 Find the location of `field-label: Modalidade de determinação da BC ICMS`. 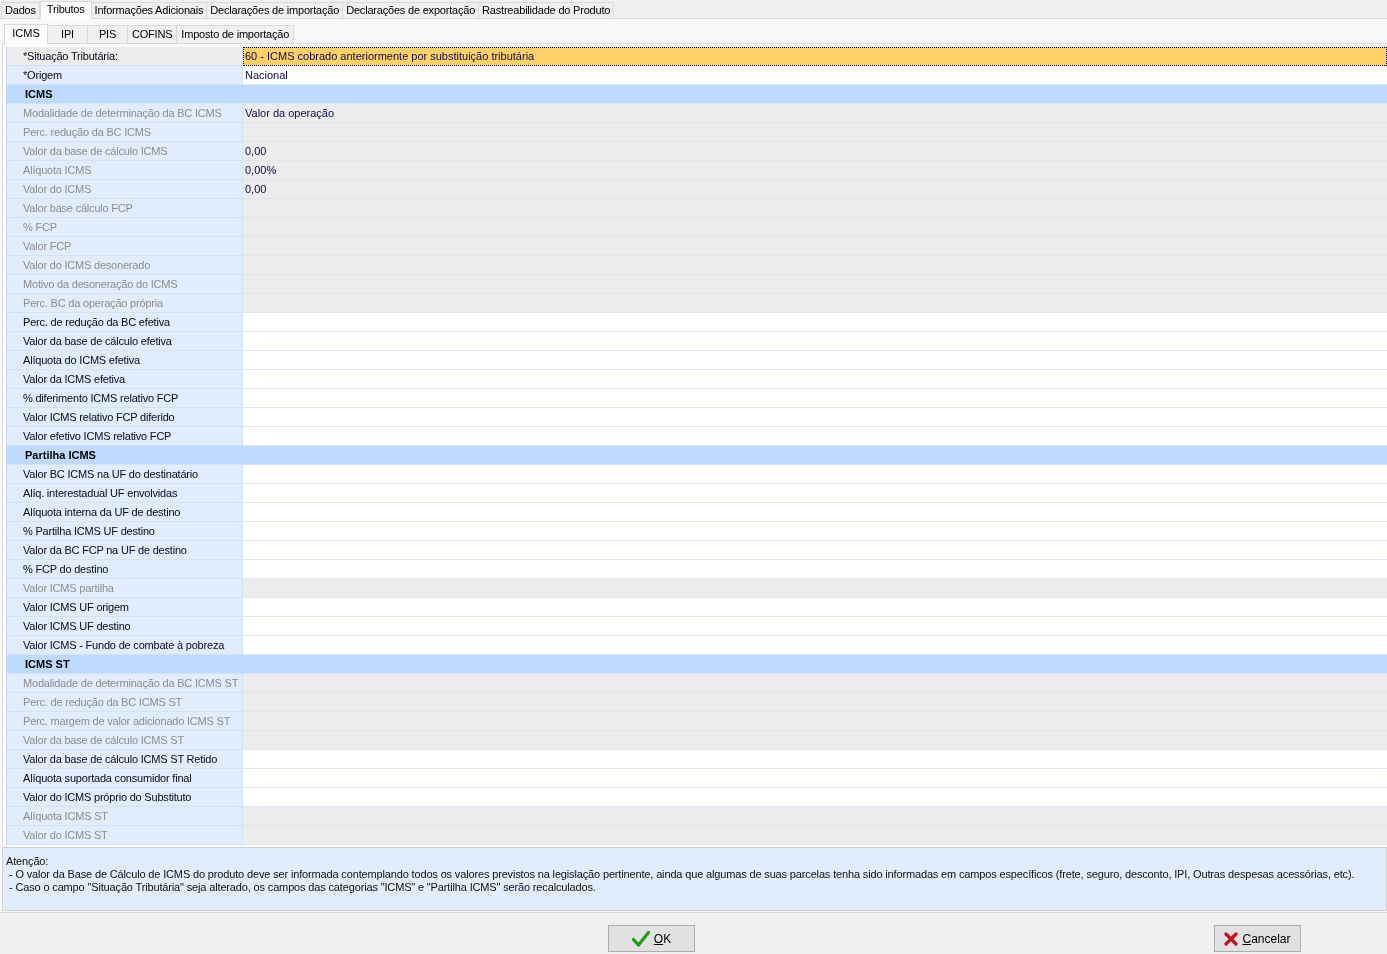

field-label: Modalidade de determinação da BC ICMS is located at coordinates (125, 113).